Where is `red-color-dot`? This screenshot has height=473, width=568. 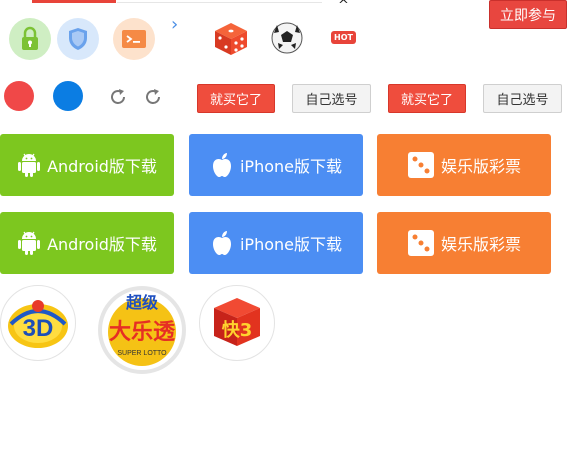 red-color-dot is located at coordinates (19, 96).